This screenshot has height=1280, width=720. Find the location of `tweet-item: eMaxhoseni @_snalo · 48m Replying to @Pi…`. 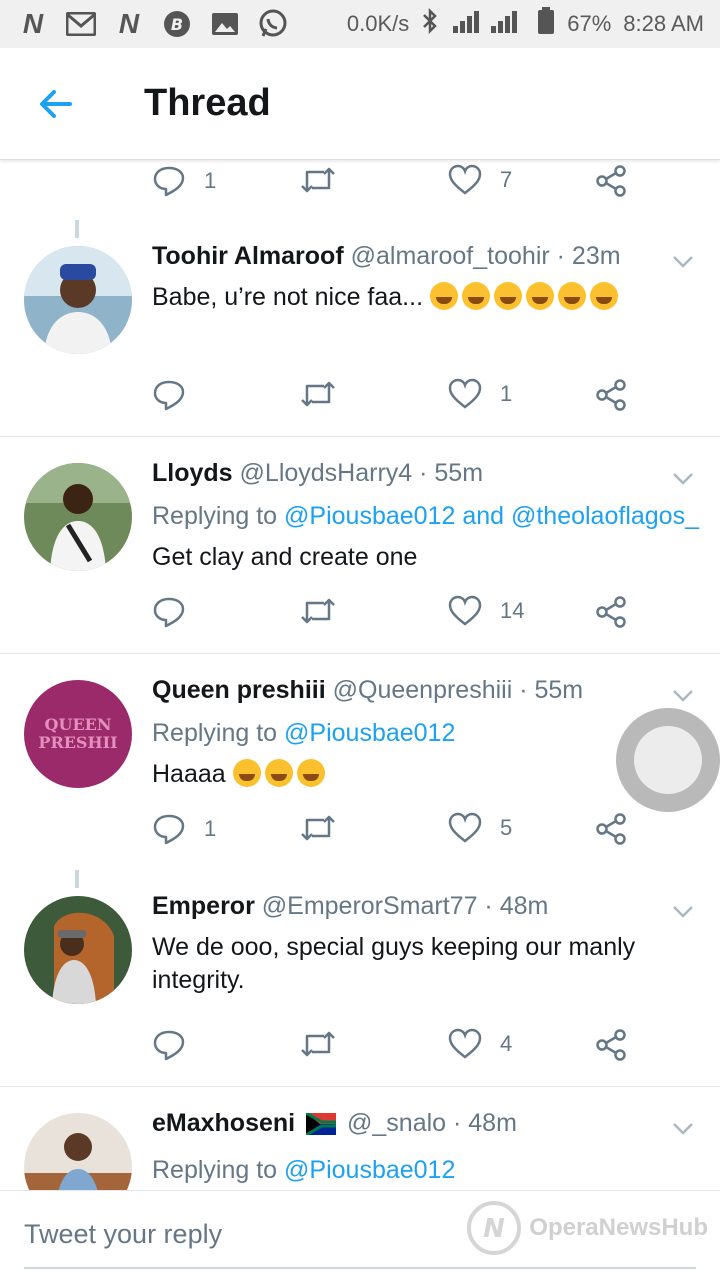

tweet-item: eMaxhoseni @_snalo · 48m Replying to @Pi… is located at coordinates (360, 1138).